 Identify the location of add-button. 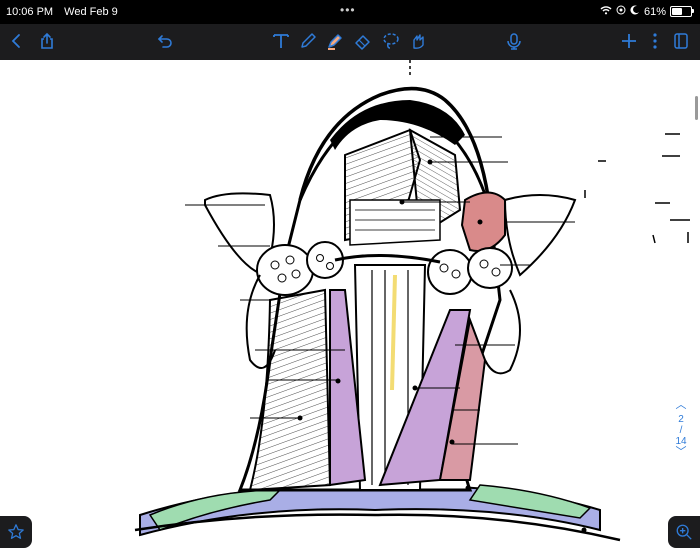
(629, 41).